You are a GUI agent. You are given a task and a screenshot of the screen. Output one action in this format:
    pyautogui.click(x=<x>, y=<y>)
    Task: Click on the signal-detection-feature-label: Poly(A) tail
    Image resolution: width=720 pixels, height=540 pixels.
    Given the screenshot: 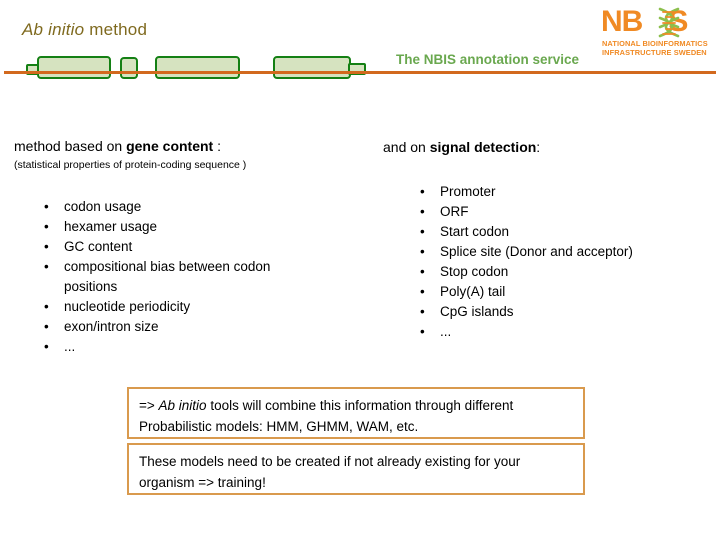 What is the action you would take?
    pyautogui.click(x=473, y=291)
    